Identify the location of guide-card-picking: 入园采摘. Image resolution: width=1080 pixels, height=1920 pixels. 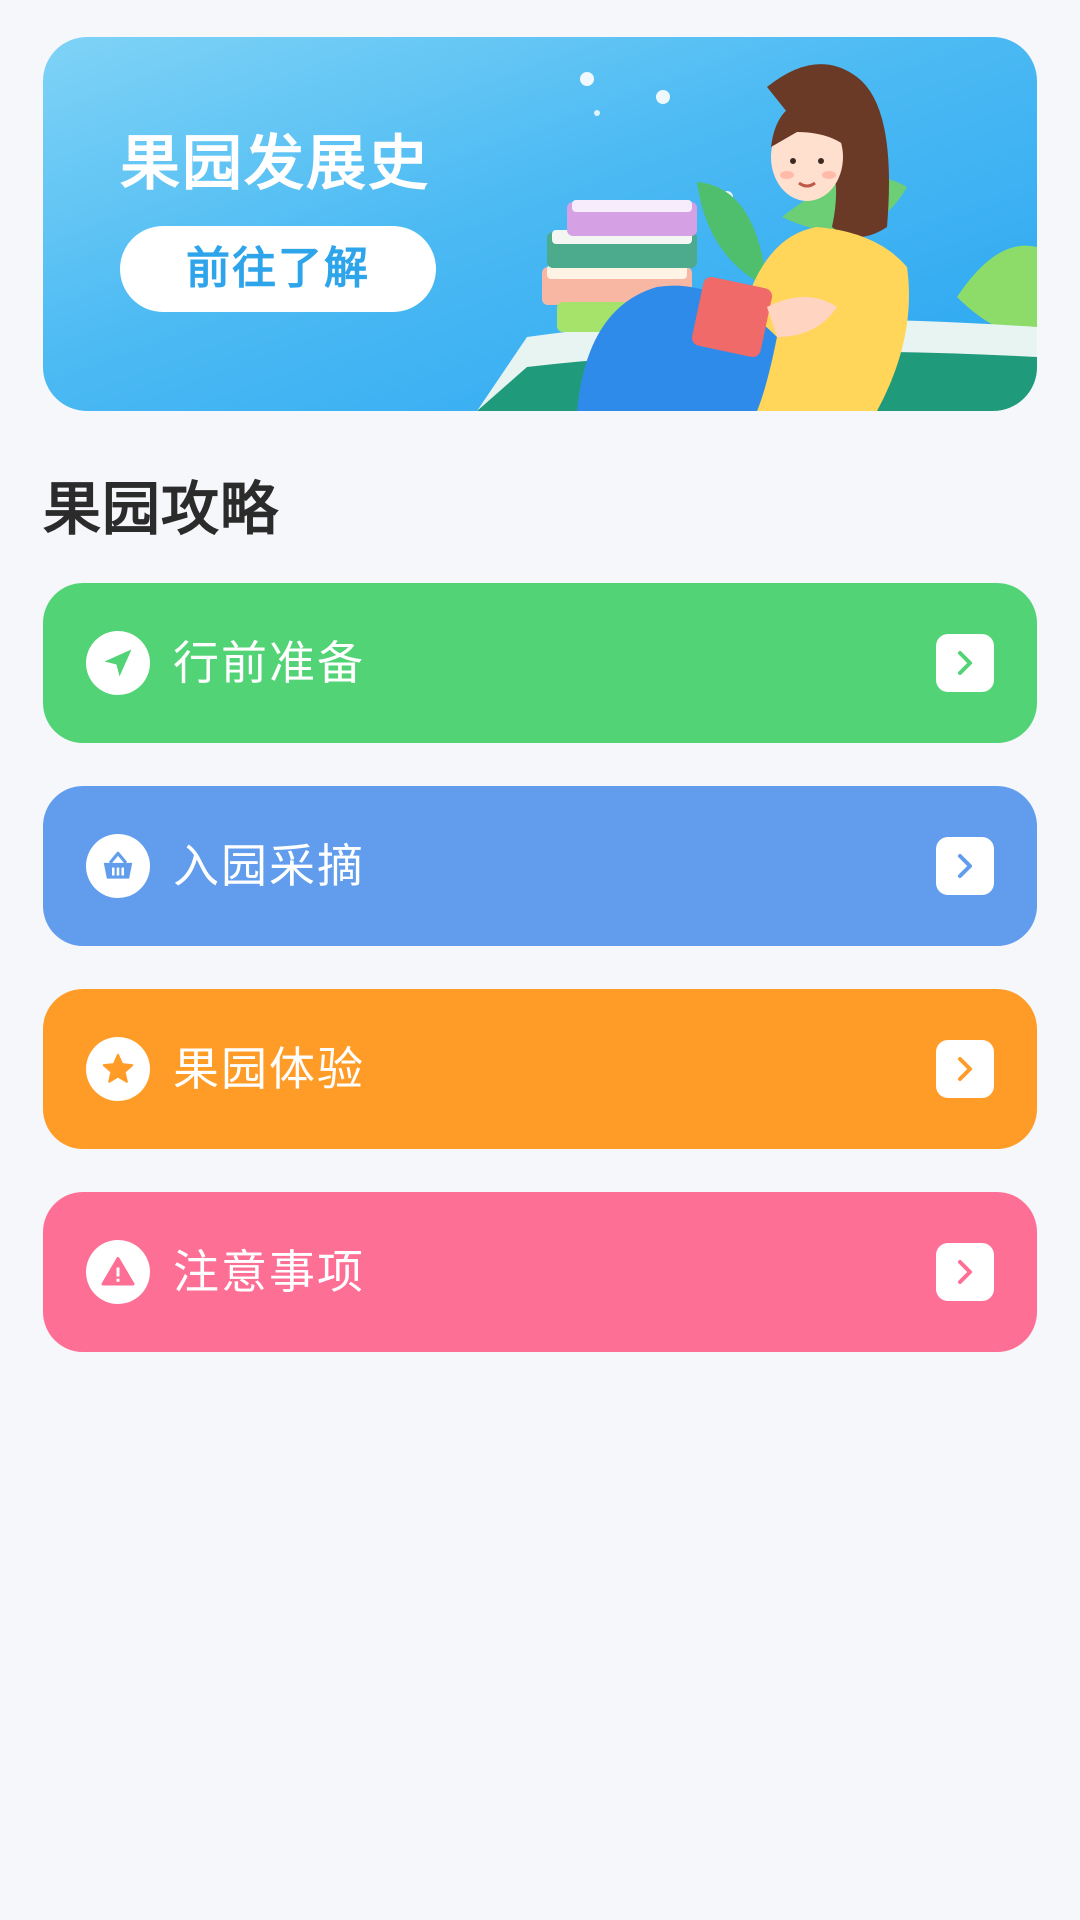
(540, 866).